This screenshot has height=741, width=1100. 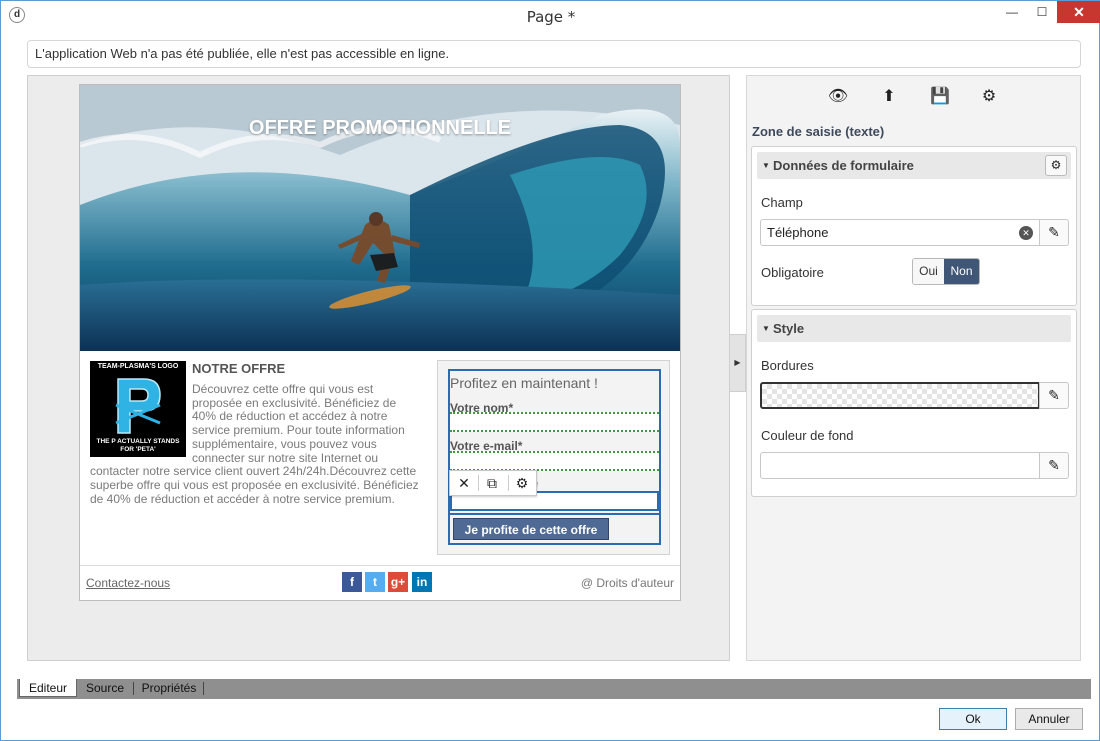 I want to click on linkedin-glyph: in, so click(x=422, y=582).